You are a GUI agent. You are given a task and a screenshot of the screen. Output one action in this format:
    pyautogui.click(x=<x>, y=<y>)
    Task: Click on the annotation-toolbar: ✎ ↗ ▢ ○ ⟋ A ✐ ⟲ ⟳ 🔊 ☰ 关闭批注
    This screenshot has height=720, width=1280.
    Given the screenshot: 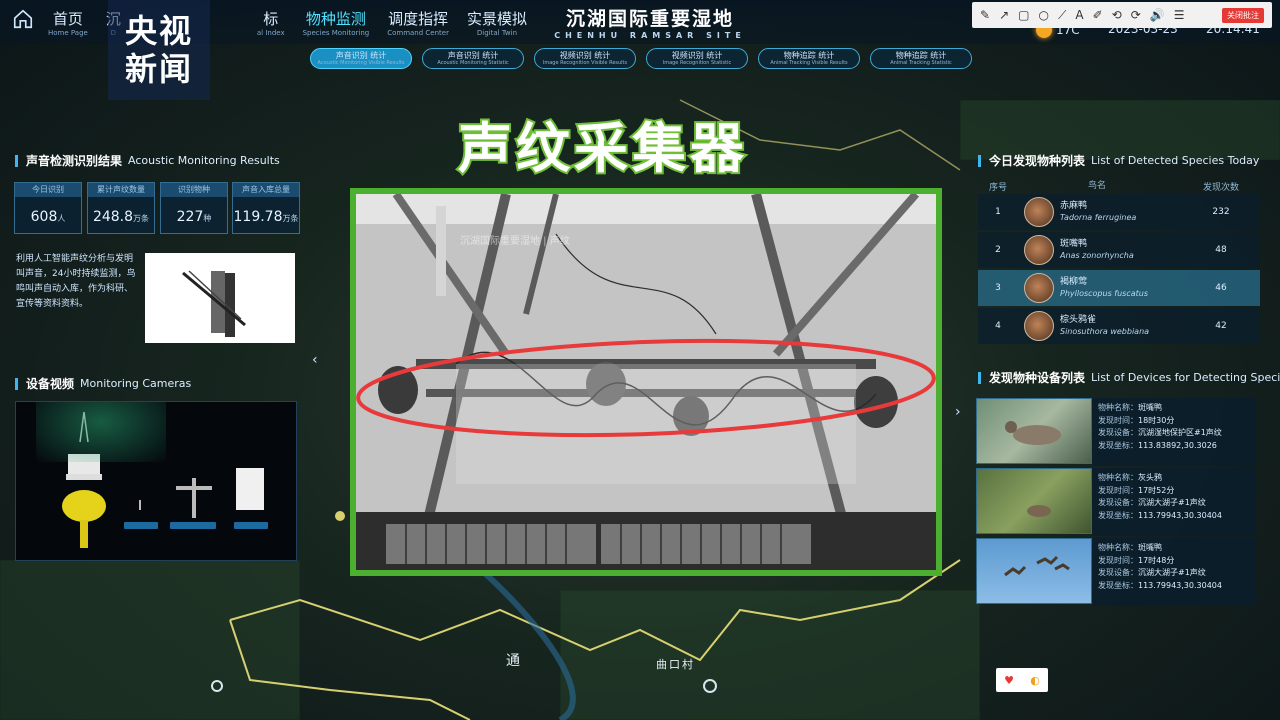 What is the action you would take?
    pyautogui.click(x=1122, y=15)
    